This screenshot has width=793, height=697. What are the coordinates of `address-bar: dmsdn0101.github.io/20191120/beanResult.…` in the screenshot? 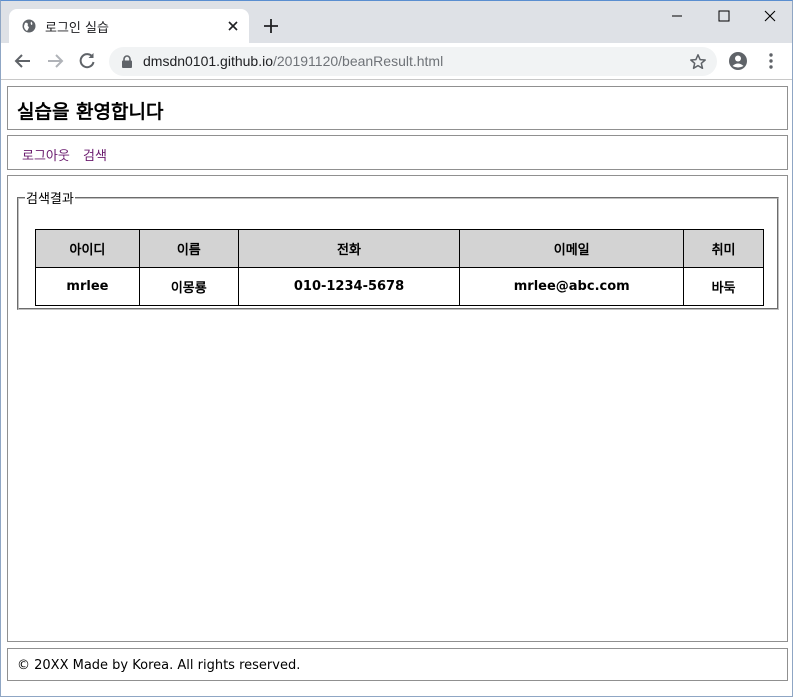 It's located at (413, 61).